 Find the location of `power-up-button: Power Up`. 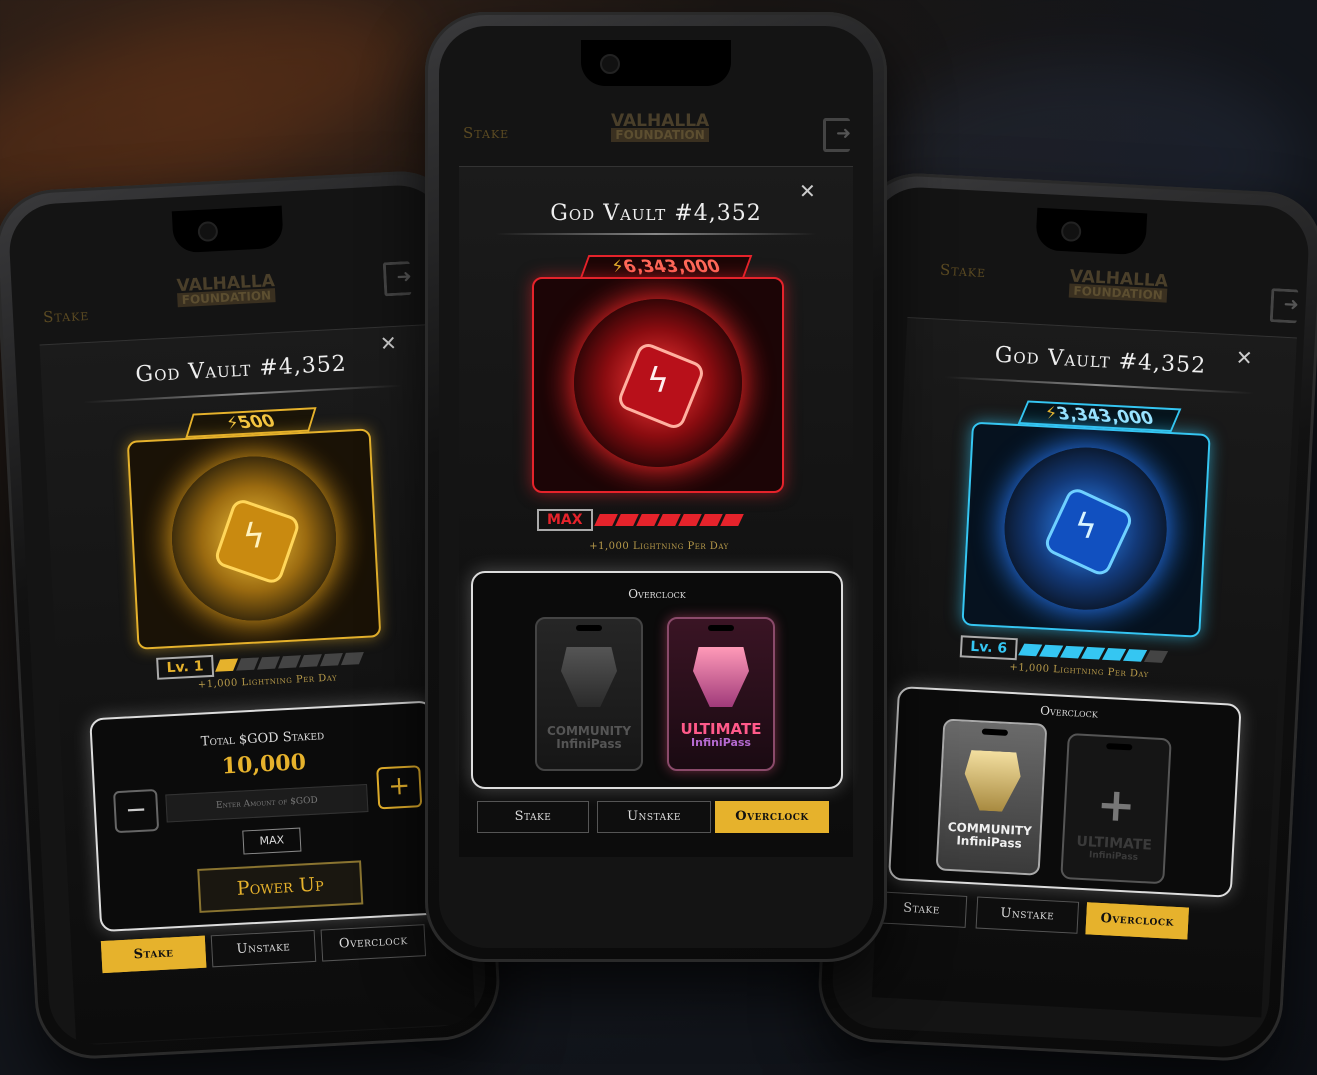

power-up-button: Power Up is located at coordinates (280, 886).